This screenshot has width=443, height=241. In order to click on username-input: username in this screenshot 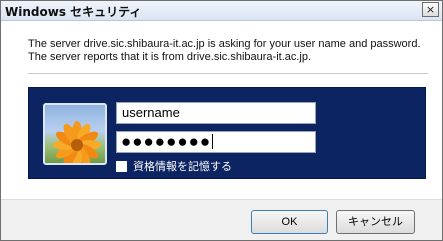, I will do `click(216, 113)`.